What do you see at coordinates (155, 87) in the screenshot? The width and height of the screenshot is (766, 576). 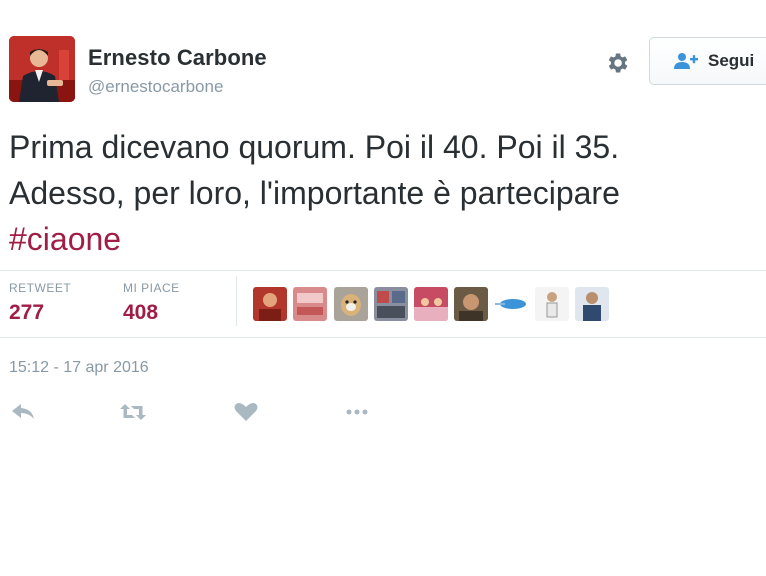 I see `author-screen-name: @ernestocarbone` at bounding box center [155, 87].